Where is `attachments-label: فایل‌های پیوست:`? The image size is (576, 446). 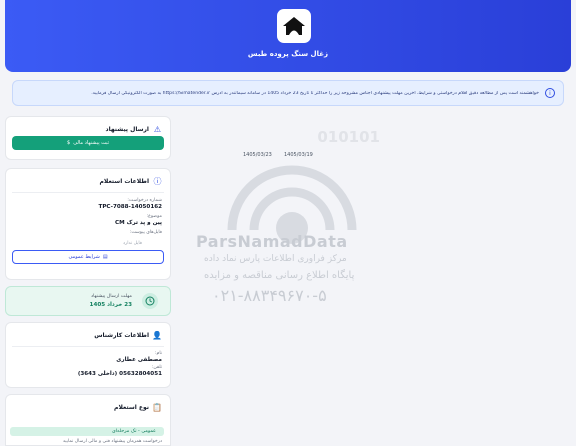 attachments-label: فایل‌های پیوست: is located at coordinates (145, 232).